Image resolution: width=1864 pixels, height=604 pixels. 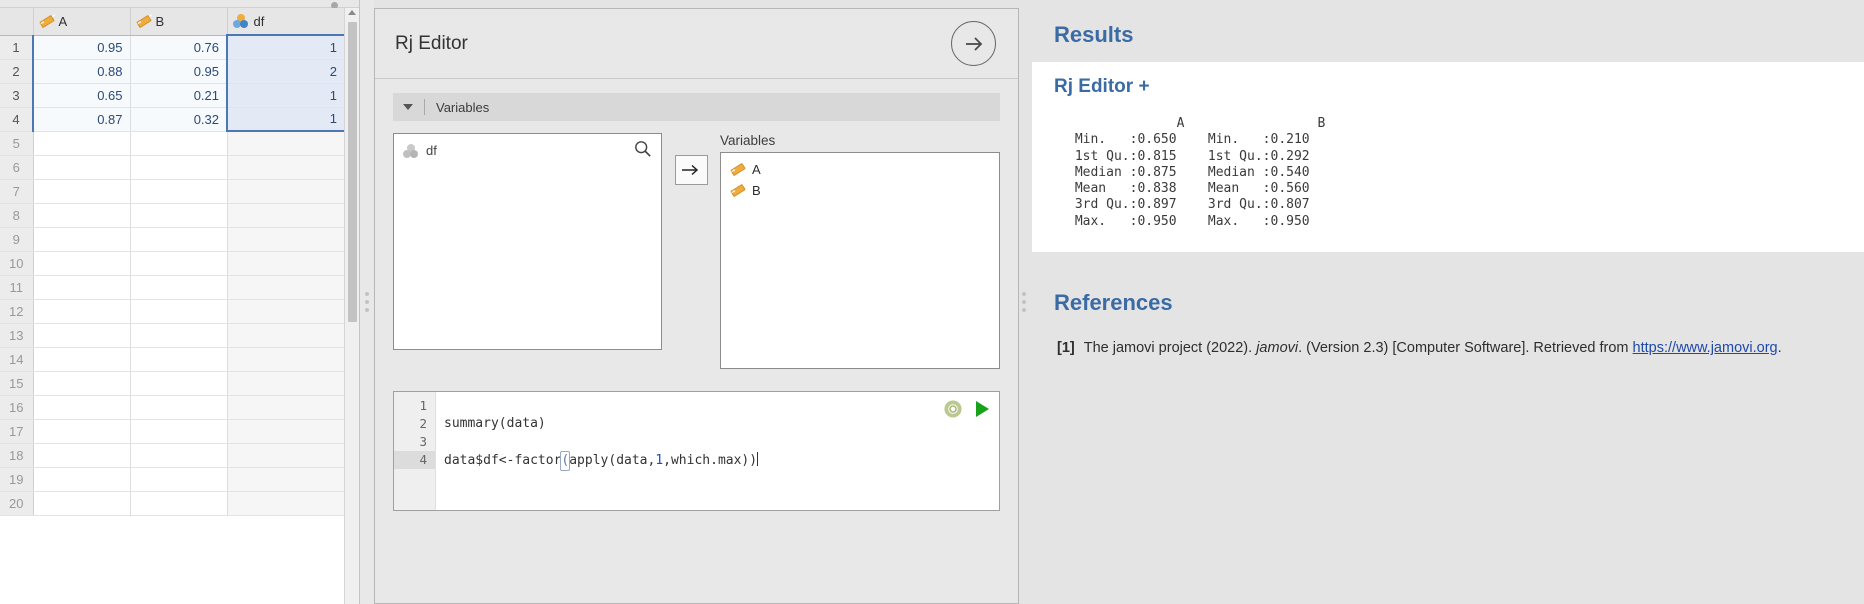 What do you see at coordinates (17, 455) in the screenshot?
I see `row-number: 18` at bounding box center [17, 455].